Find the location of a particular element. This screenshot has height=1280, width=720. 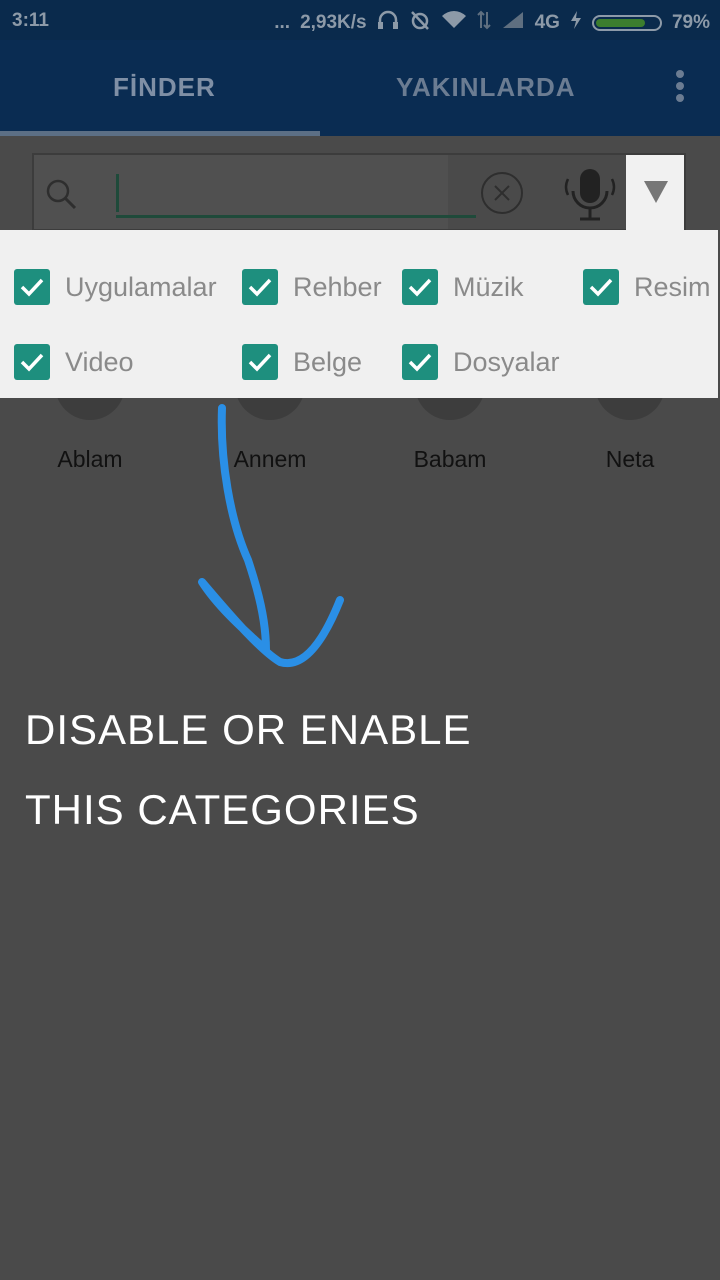

category-dropdown-button is located at coordinates (655, 193).